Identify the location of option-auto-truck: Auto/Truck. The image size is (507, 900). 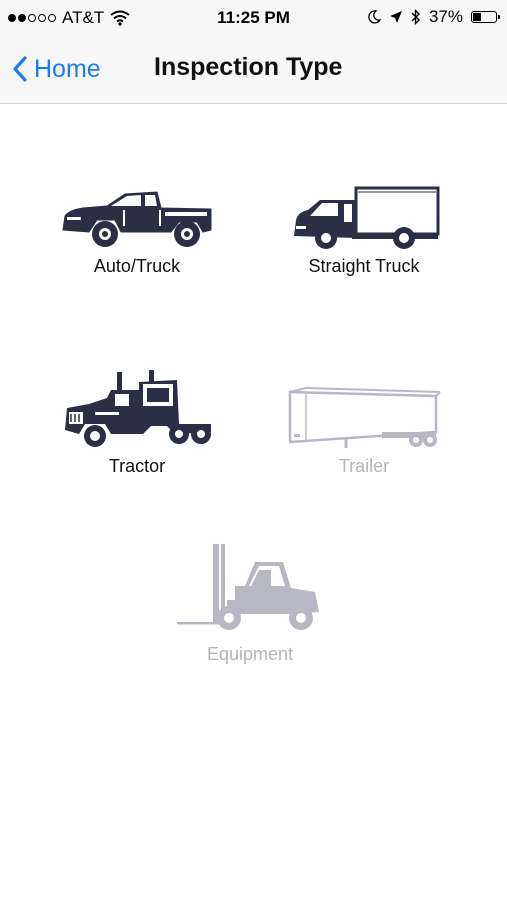
(137, 231).